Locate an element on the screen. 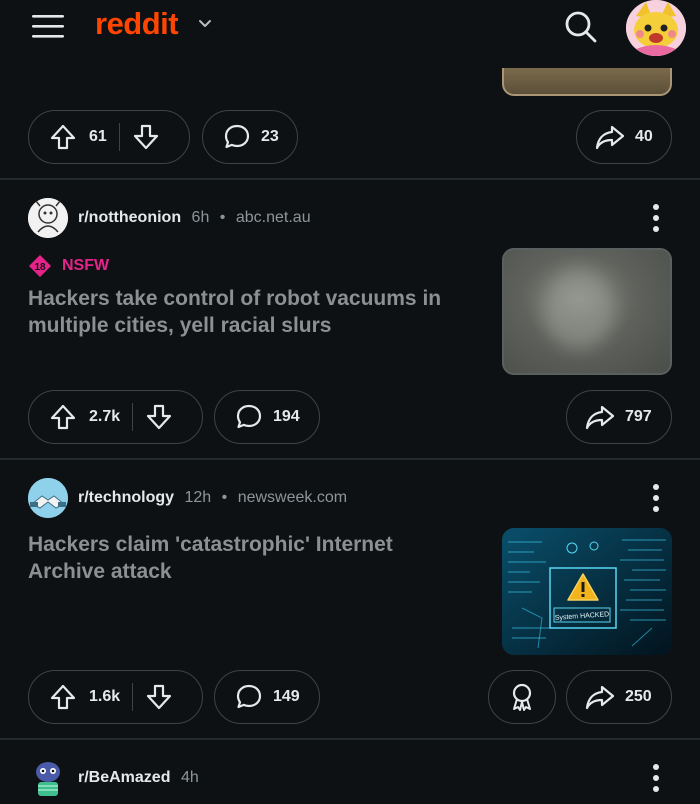  award-button is located at coordinates (522, 697).